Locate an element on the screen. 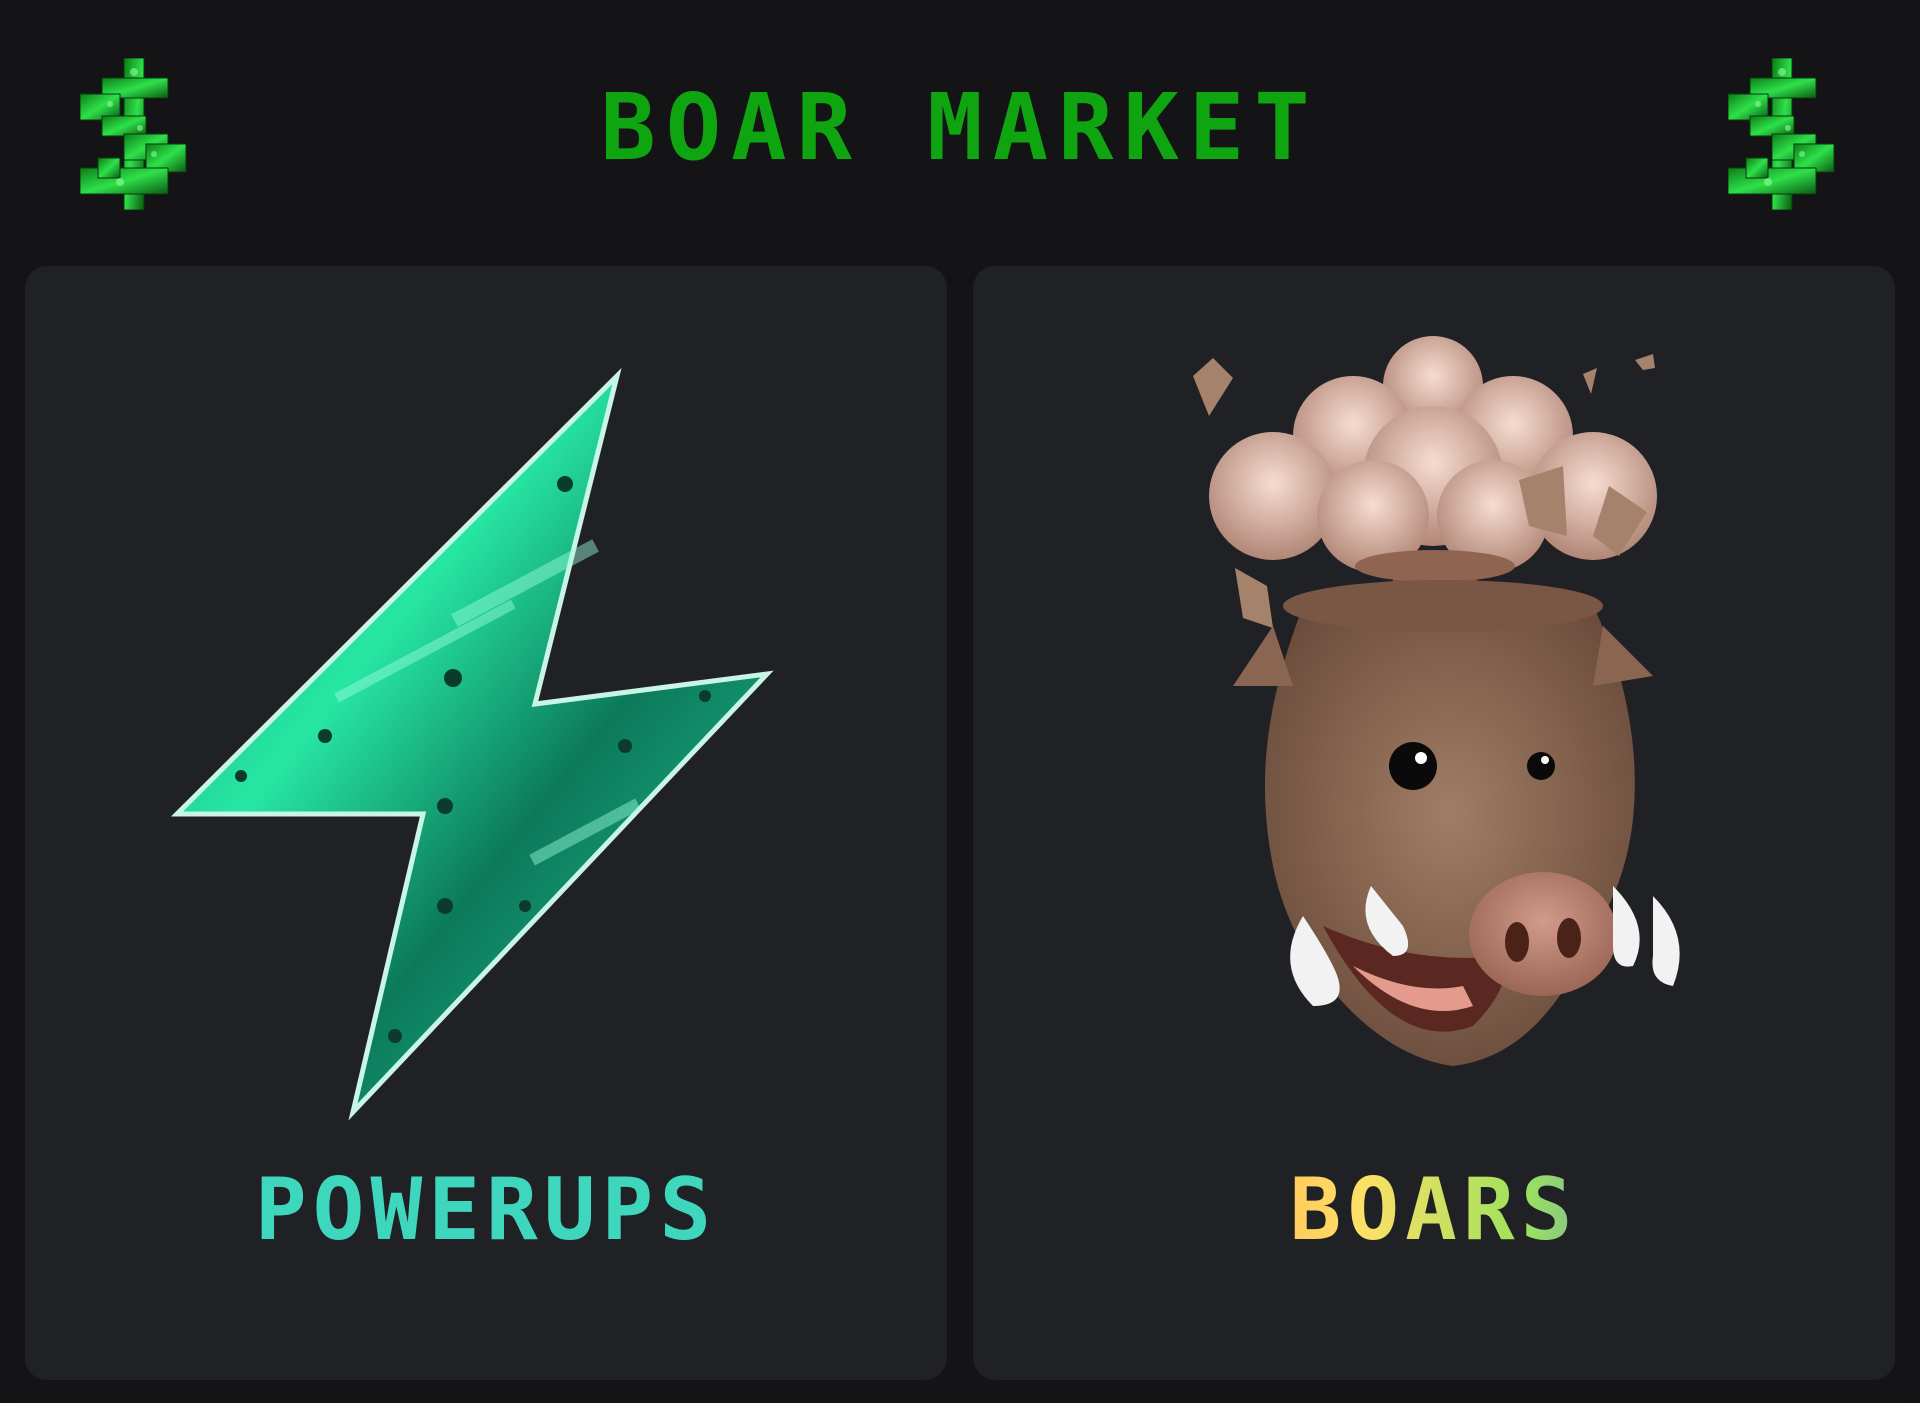 The width and height of the screenshot is (1920, 1403). page-title: BOAR MARKET is located at coordinates (960, 127).